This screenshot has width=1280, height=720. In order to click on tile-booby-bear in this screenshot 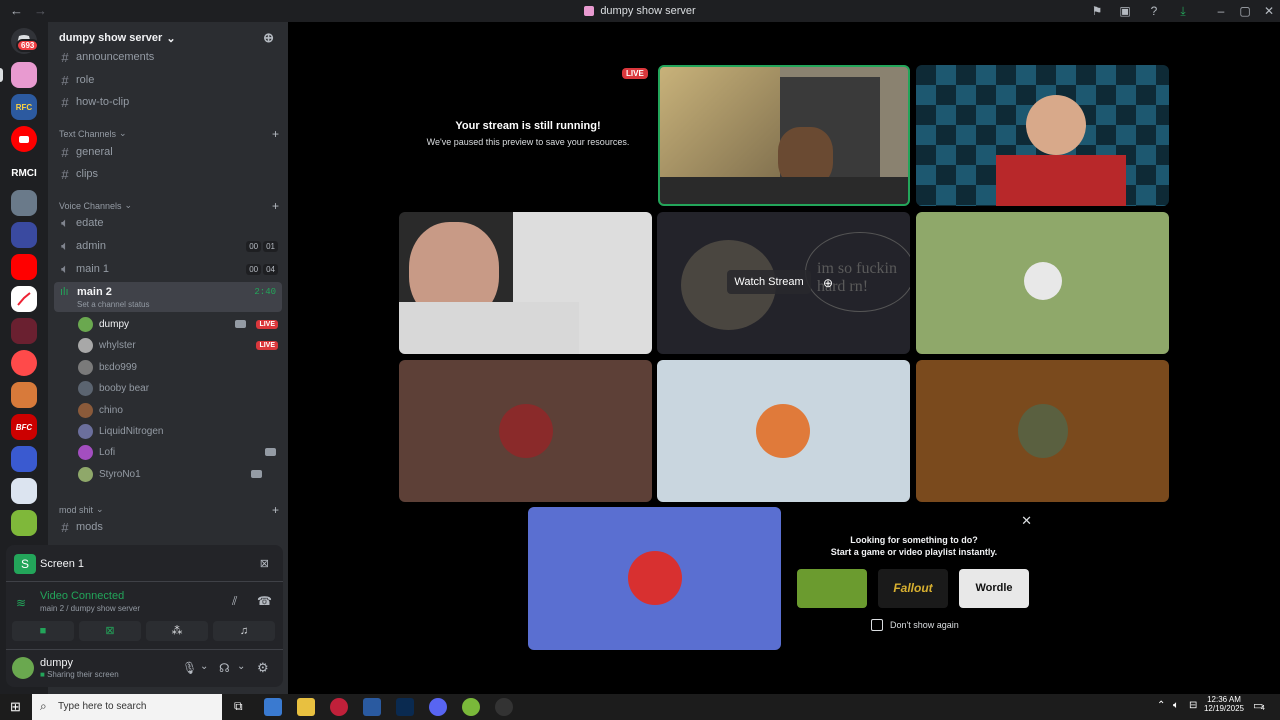, I will do `click(525, 431)`.